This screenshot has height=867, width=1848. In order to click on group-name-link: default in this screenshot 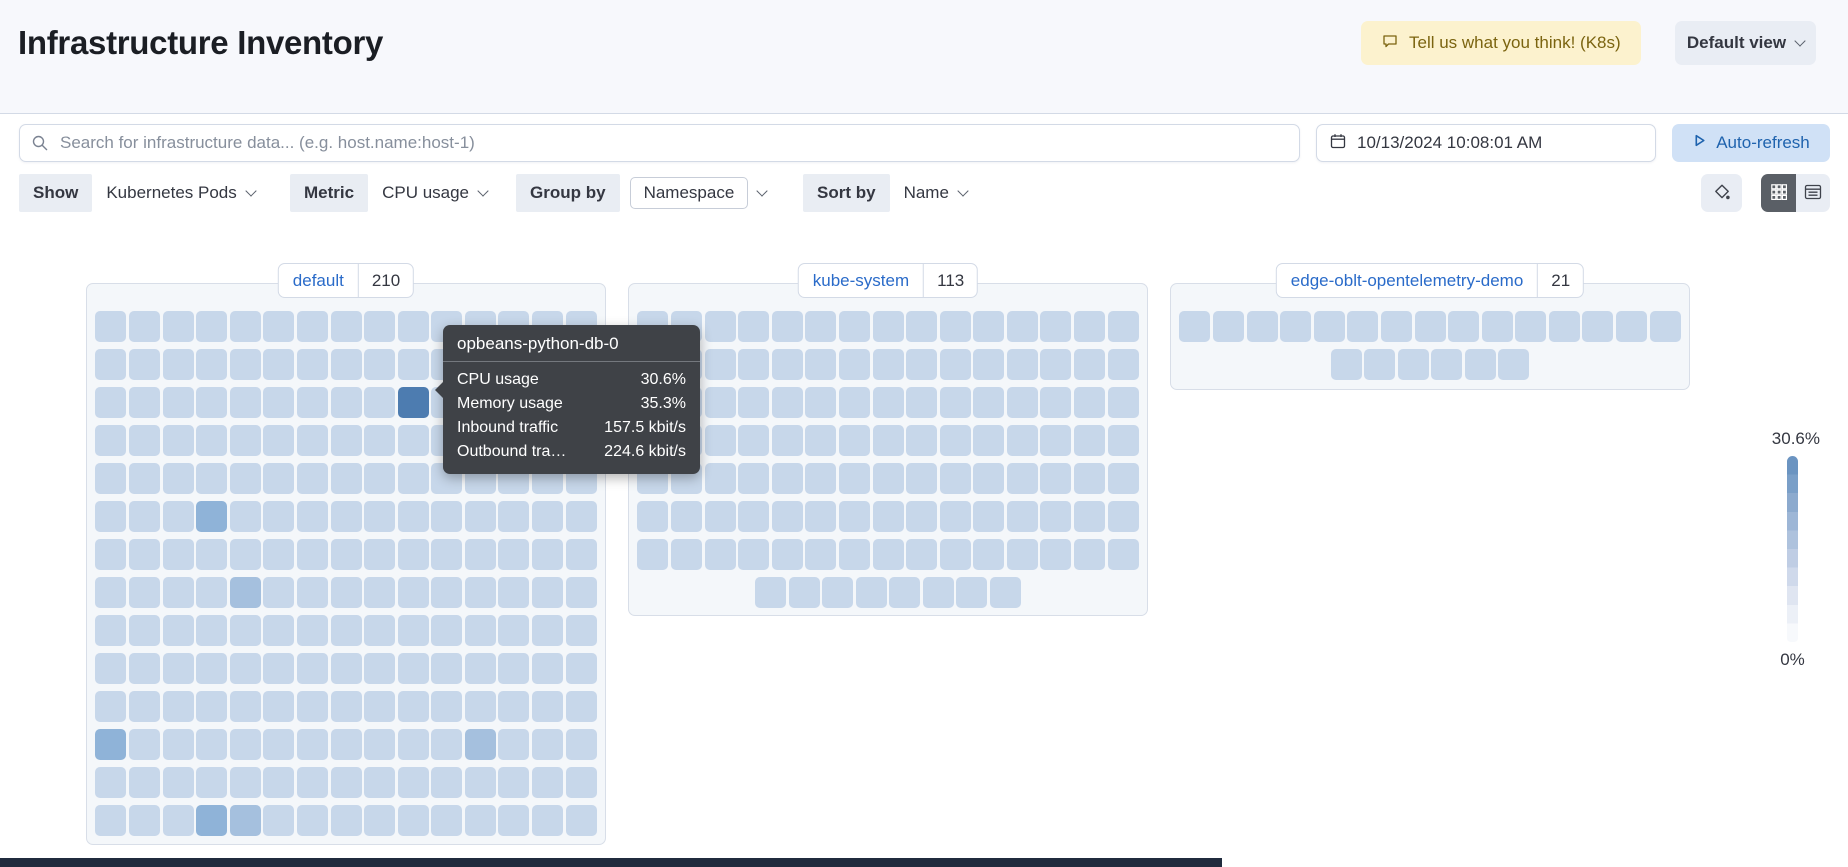, I will do `click(319, 280)`.